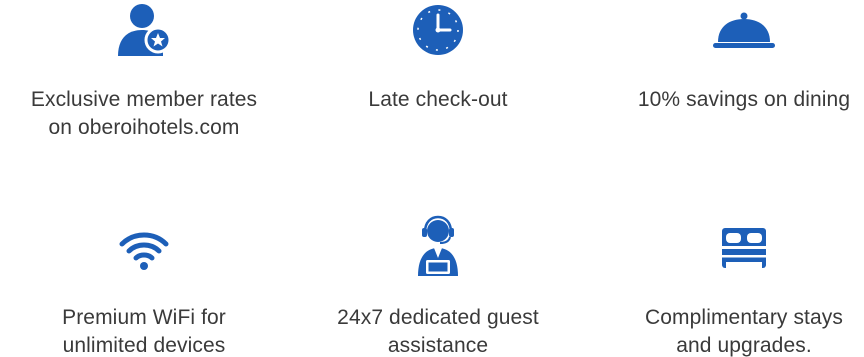  What do you see at coordinates (744, 331) in the screenshot?
I see `benefit-label: Complimentary stays and upgrades.` at bounding box center [744, 331].